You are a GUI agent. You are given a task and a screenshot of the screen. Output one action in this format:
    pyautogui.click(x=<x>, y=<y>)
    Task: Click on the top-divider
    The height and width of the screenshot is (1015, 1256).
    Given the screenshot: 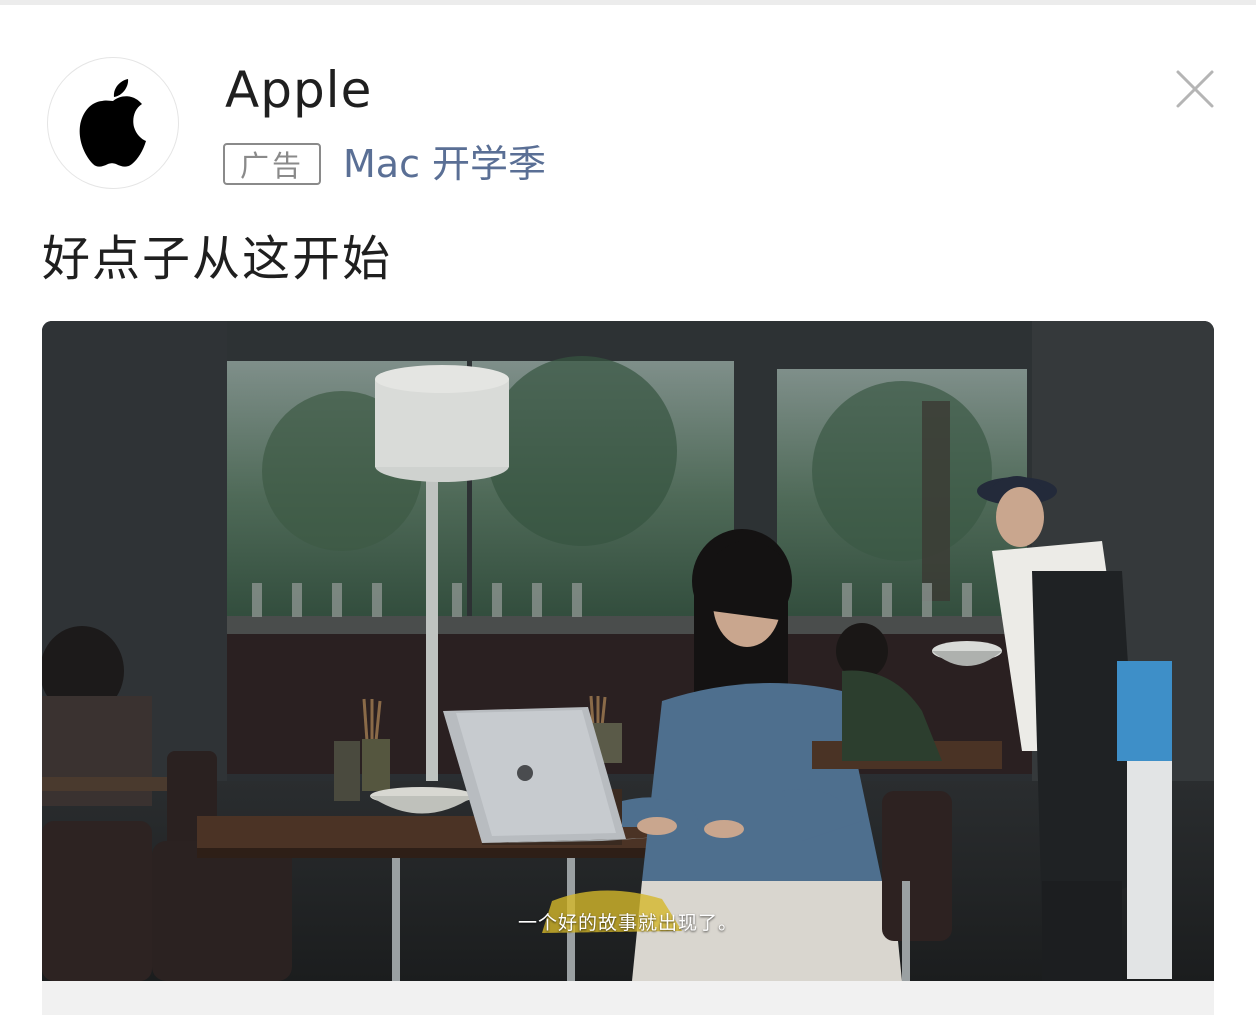 What is the action you would take?
    pyautogui.click(x=628, y=2)
    